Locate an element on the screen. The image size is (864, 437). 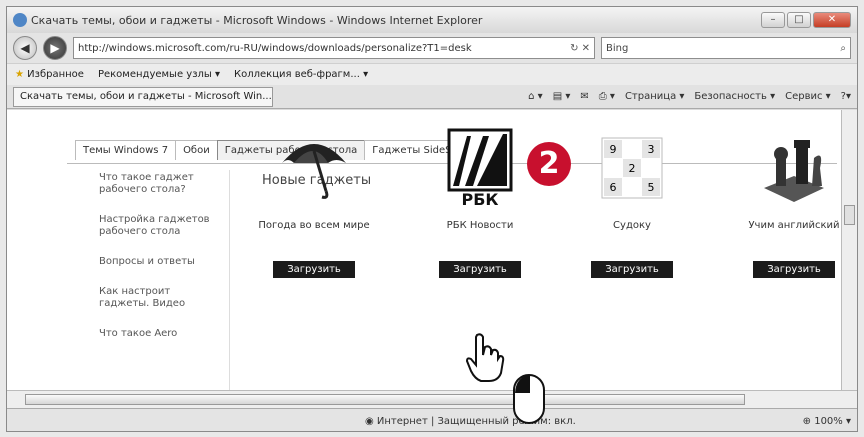
sudoku-digit: 2 is located at coordinates (632, 168).